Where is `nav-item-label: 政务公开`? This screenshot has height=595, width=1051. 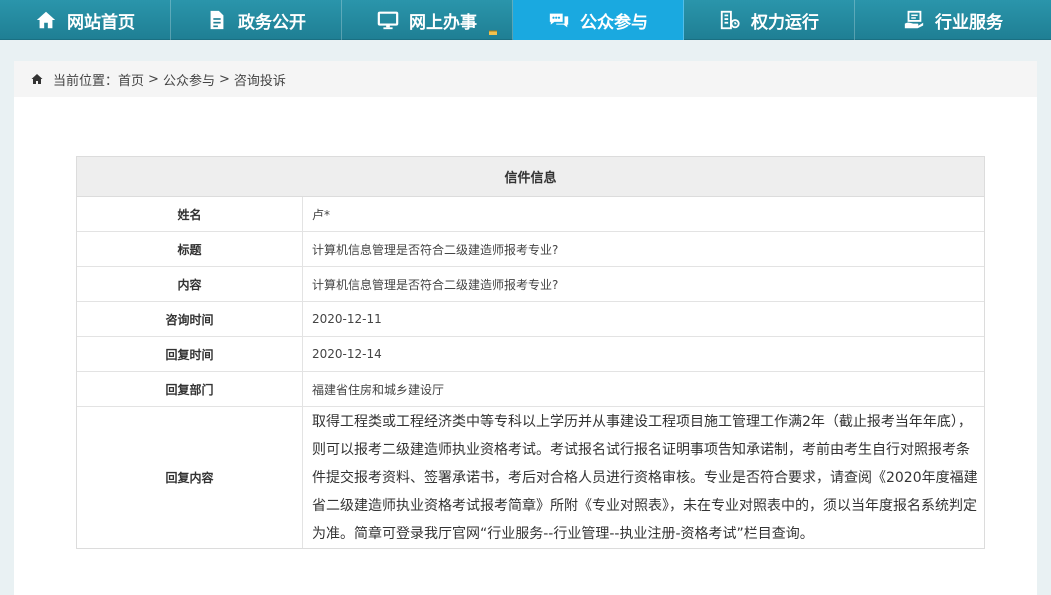 nav-item-label: 政务公开 is located at coordinates (272, 22).